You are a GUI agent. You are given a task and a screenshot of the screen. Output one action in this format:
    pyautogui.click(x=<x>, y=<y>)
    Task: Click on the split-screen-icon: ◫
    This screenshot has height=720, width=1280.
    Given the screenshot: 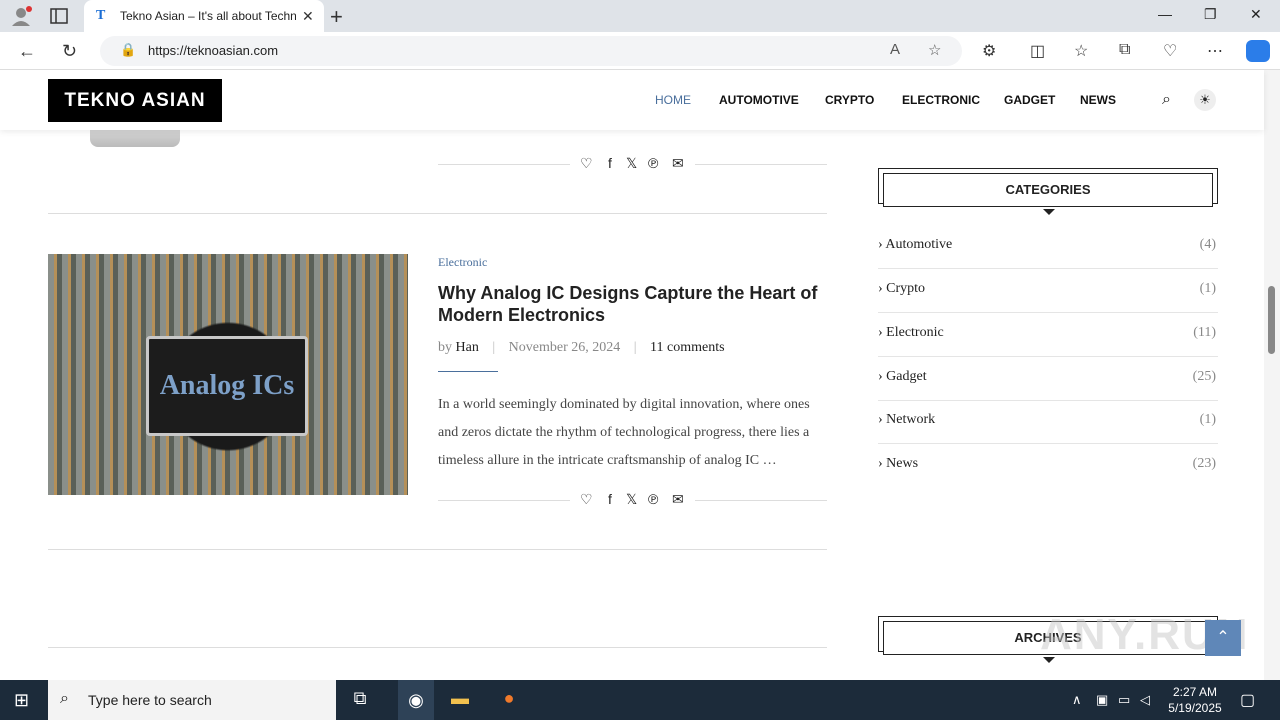 What is the action you would take?
    pyautogui.click(x=1037, y=51)
    